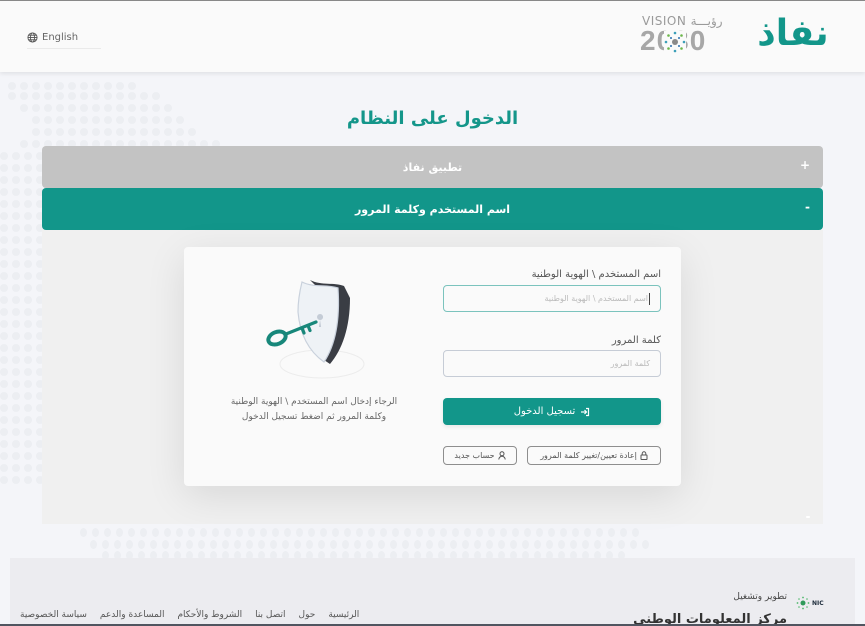  I want to click on language-switcher: English, so click(64, 37).